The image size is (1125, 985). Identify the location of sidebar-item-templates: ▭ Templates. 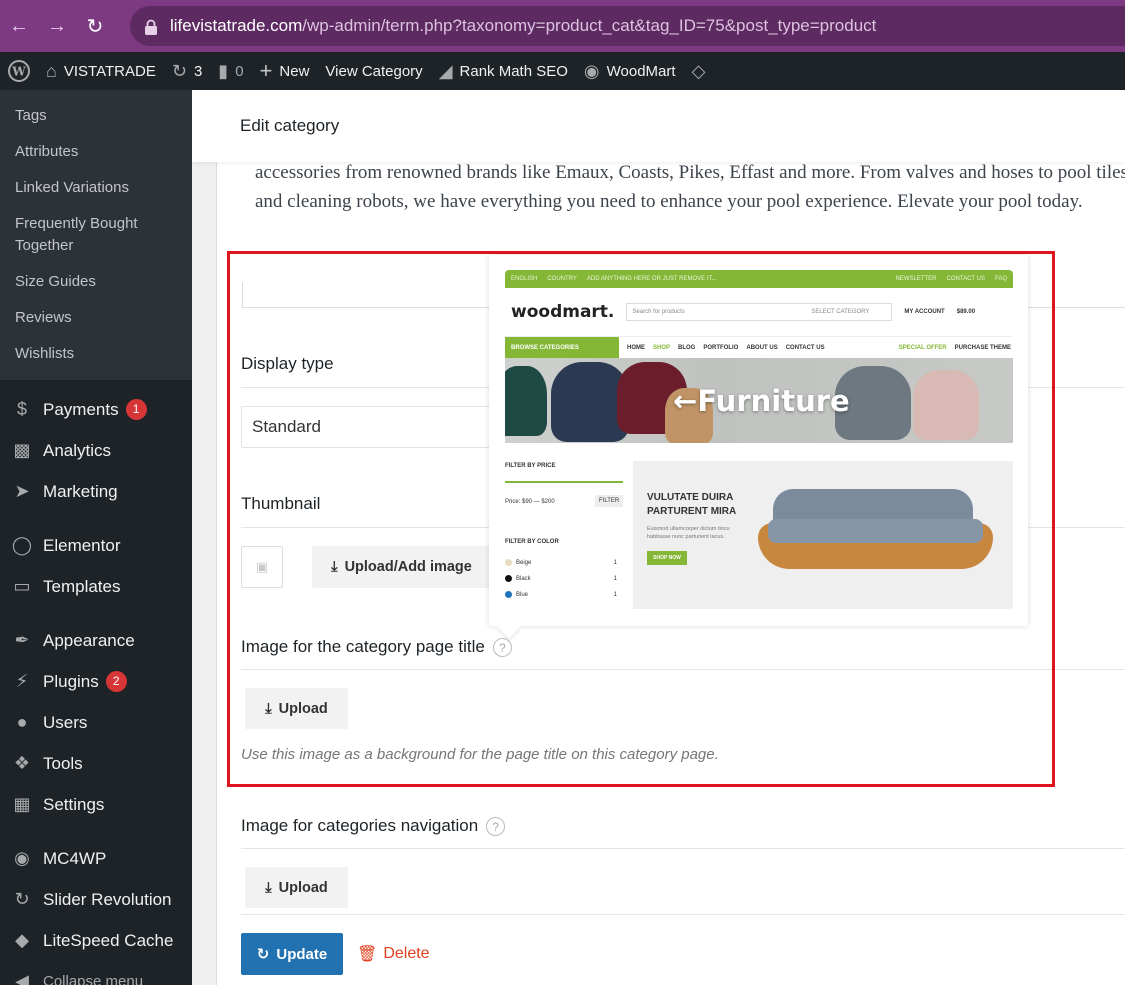
(96, 586).